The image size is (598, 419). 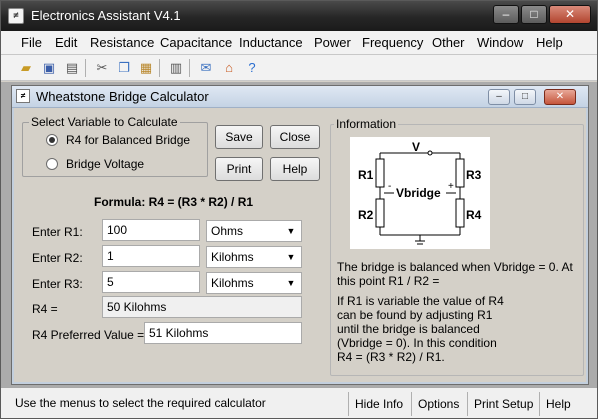 What do you see at coordinates (105, 164) in the screenshot?
I see `radio-voltage-label: Bridge Voltage` at bounding box center [105, 164].